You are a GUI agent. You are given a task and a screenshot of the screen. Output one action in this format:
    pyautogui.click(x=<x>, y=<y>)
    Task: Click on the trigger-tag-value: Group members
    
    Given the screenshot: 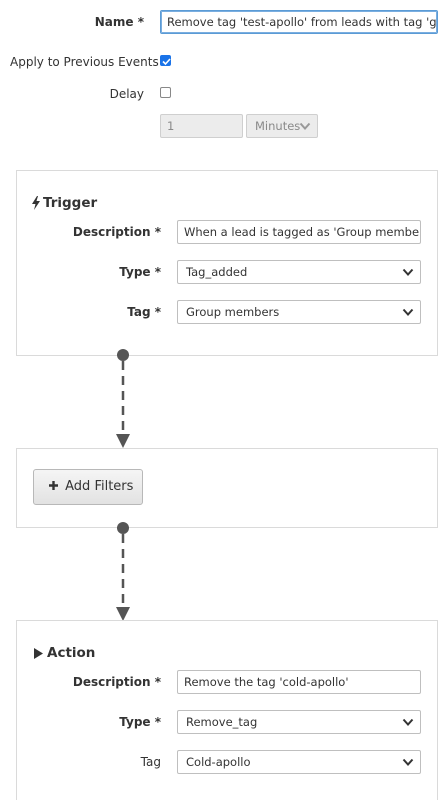 What is the action you would take?
    pyautogui.click(x=233, y=312)
    